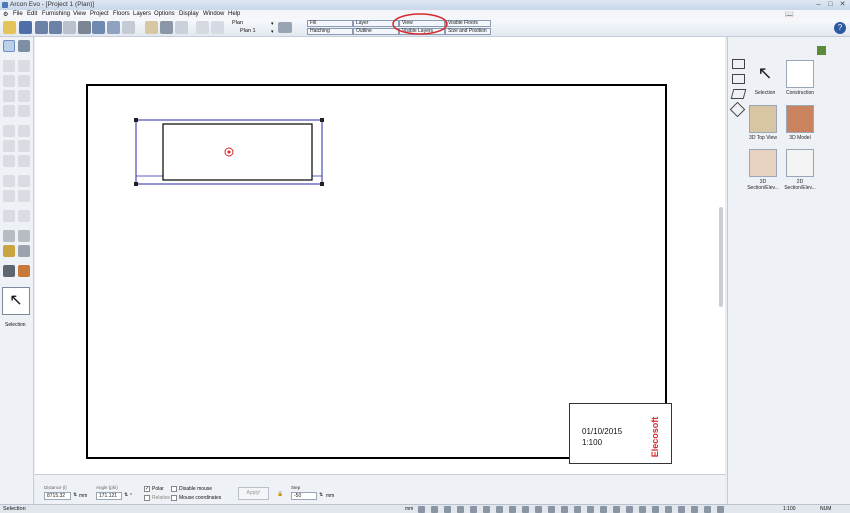  What do you see at coordinates (9, 66) in the screenshot?
I see `wall-icon` at bounding box center [9, 66].